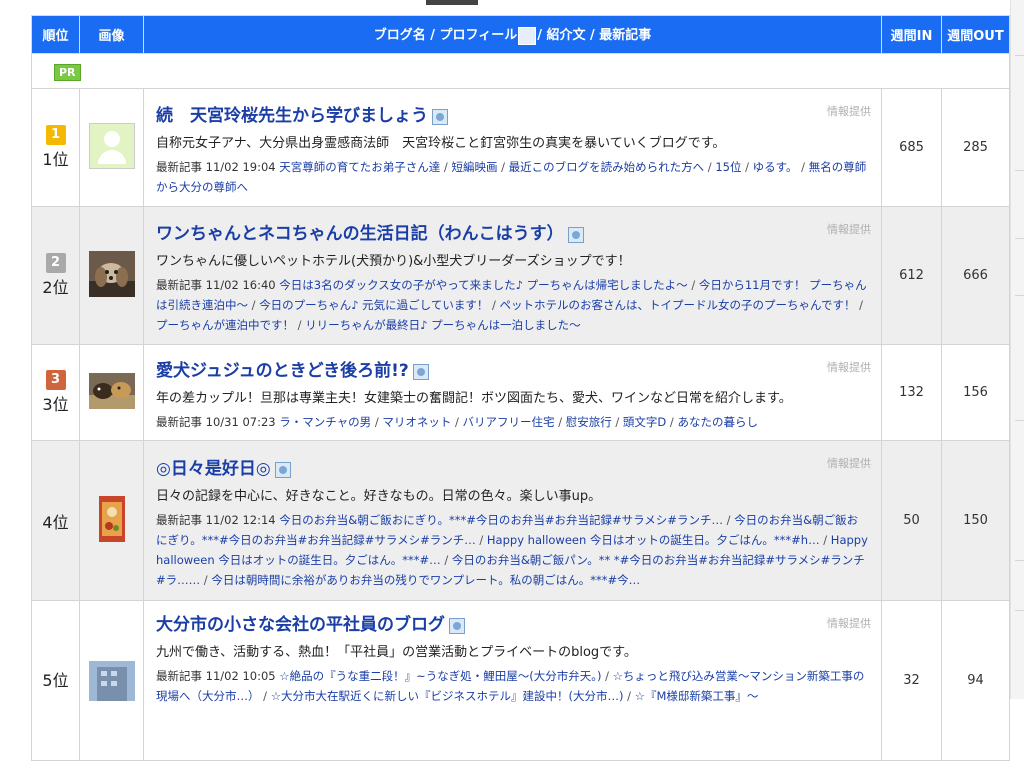 The image size is (1024, 761). I want to click on latest-date: 10/31 07:23, so click(240, 422).